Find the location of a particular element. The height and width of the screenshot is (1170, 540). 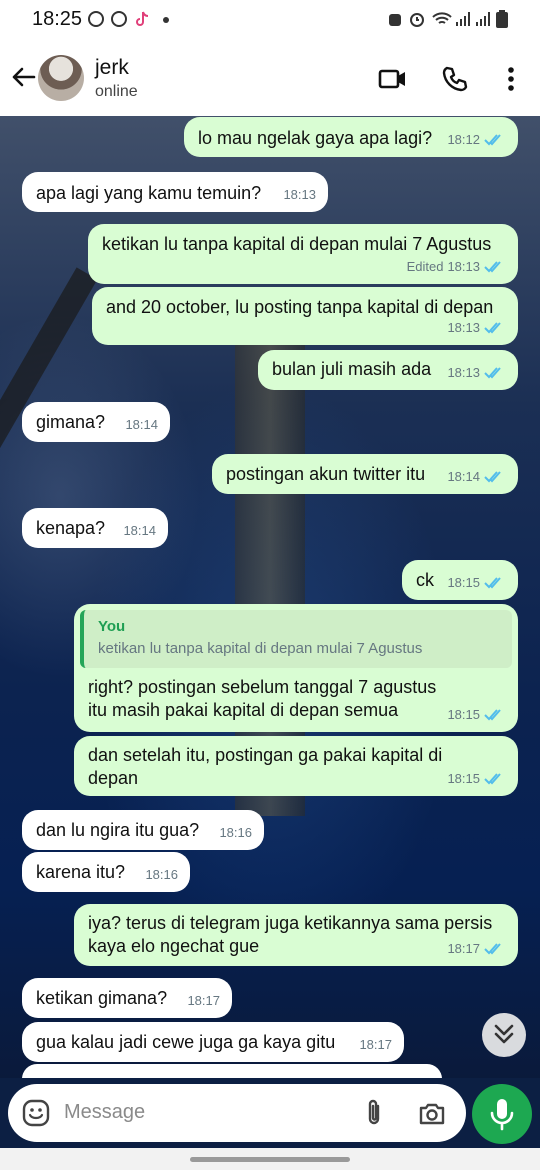

incoming-message: kenapa? 18:14 is located at coordinates (95, 528).